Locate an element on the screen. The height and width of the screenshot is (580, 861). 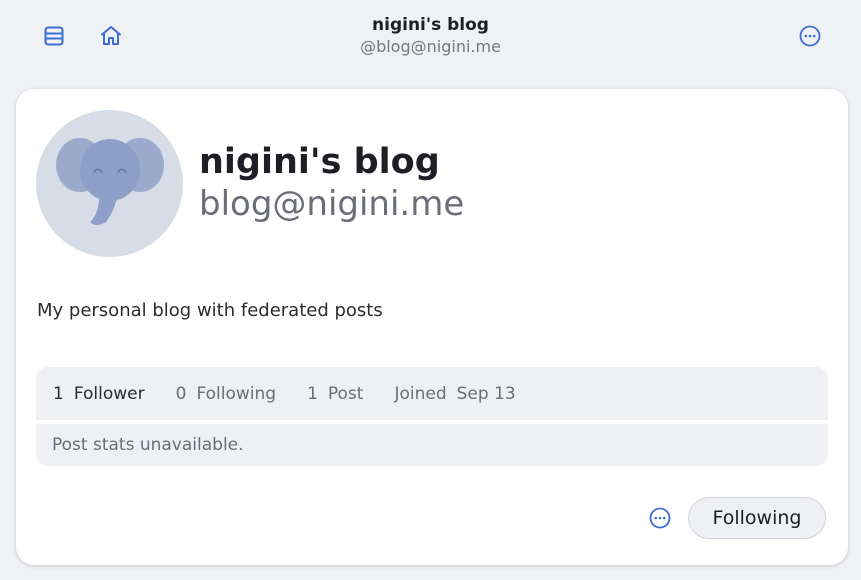
page-title: nigini's blog @blog@nigini.me is located at coordinates (430, 36).